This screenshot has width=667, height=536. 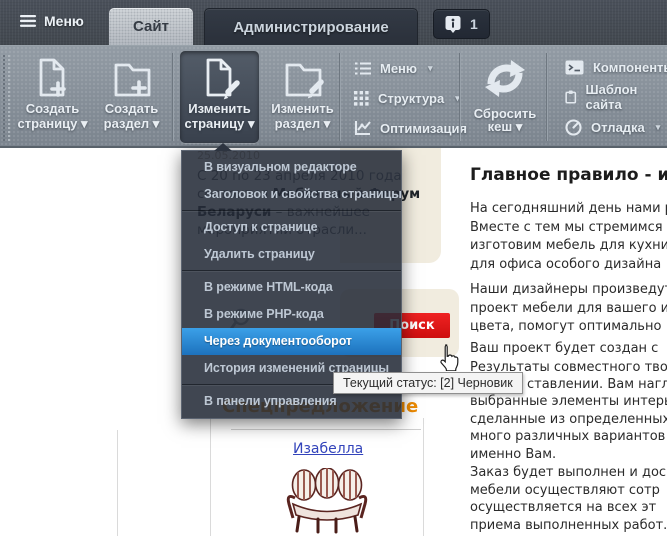 I want to click on menu-item-workflow: Через документооборот, so click(x=291, y=341).